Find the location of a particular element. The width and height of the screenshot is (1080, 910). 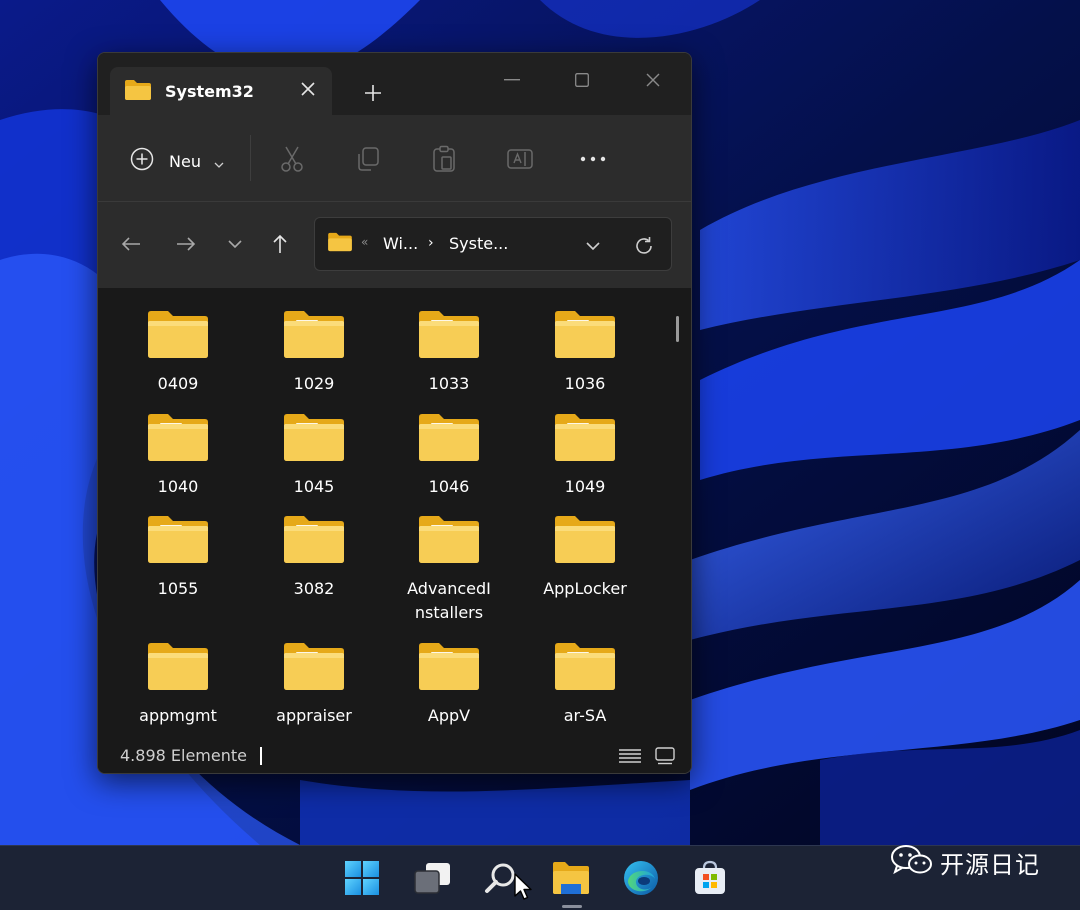

folder-name: AppLocker is located at coordinates (585, 588).